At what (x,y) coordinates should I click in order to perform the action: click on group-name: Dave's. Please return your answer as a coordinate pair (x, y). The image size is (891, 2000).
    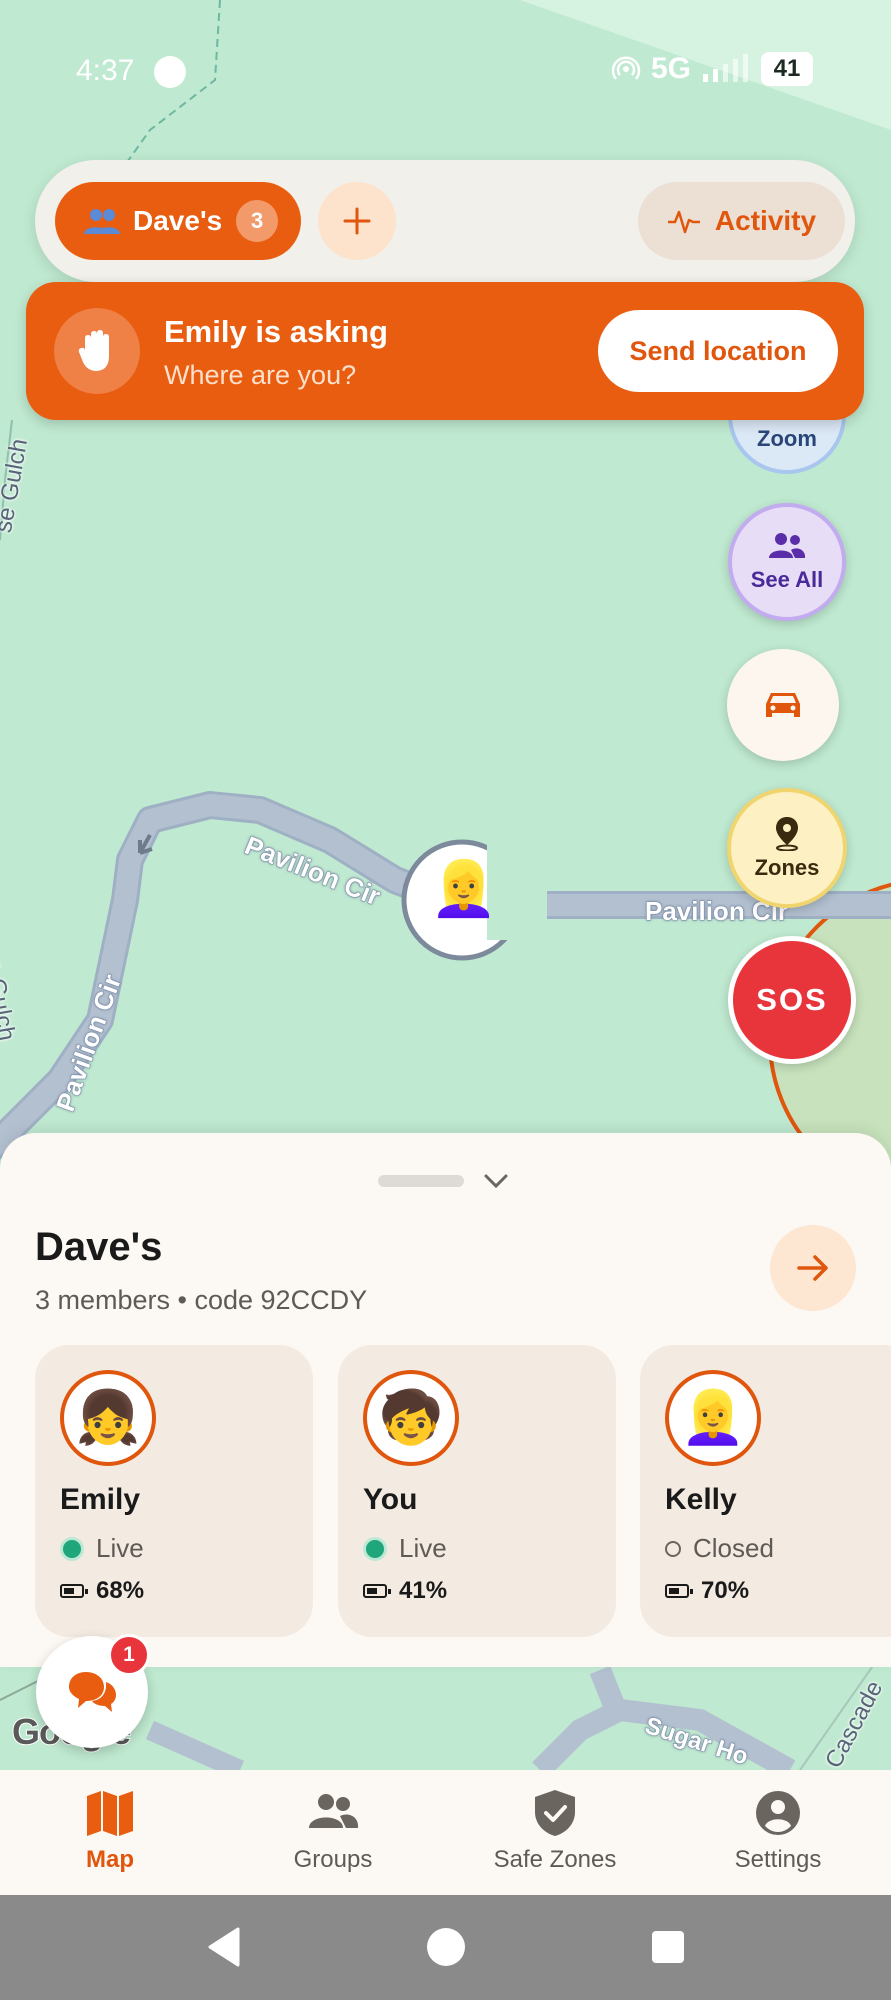
    Looking at the image, I should click on (178, 220).